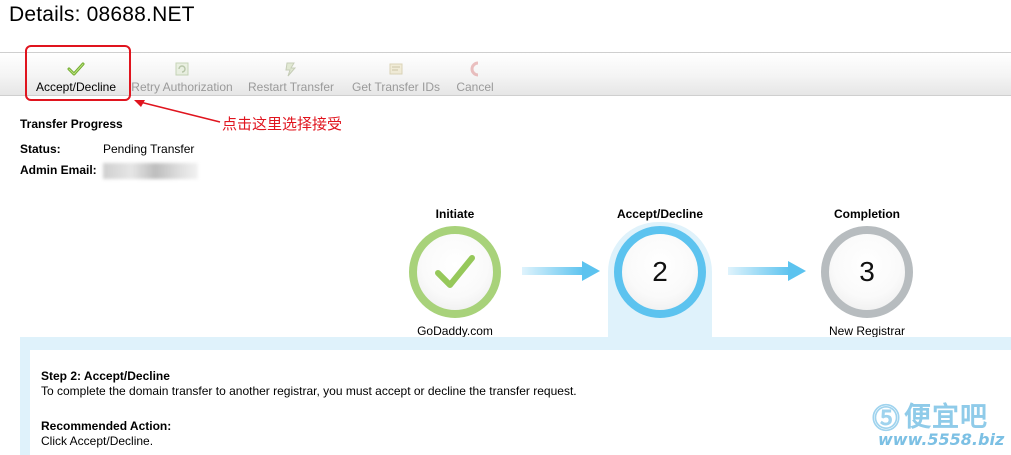 The height and width of the screenshot is (455, 1011). What do you see at coordinates (105, 376) in the screenshot?
I see `step-detail-heading: Step 2: Accept/Decline` at bounding box center [105, 376].